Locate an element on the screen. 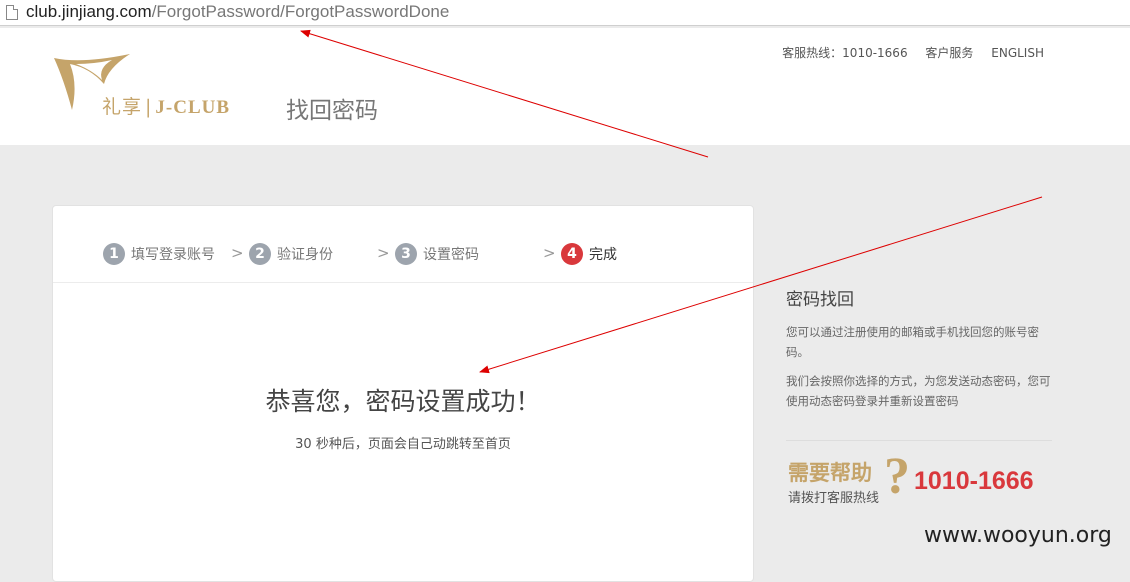 The height and width of the screenshot is (582, 1130). step-label: 设置密码 is located at coordinates (451, 255).